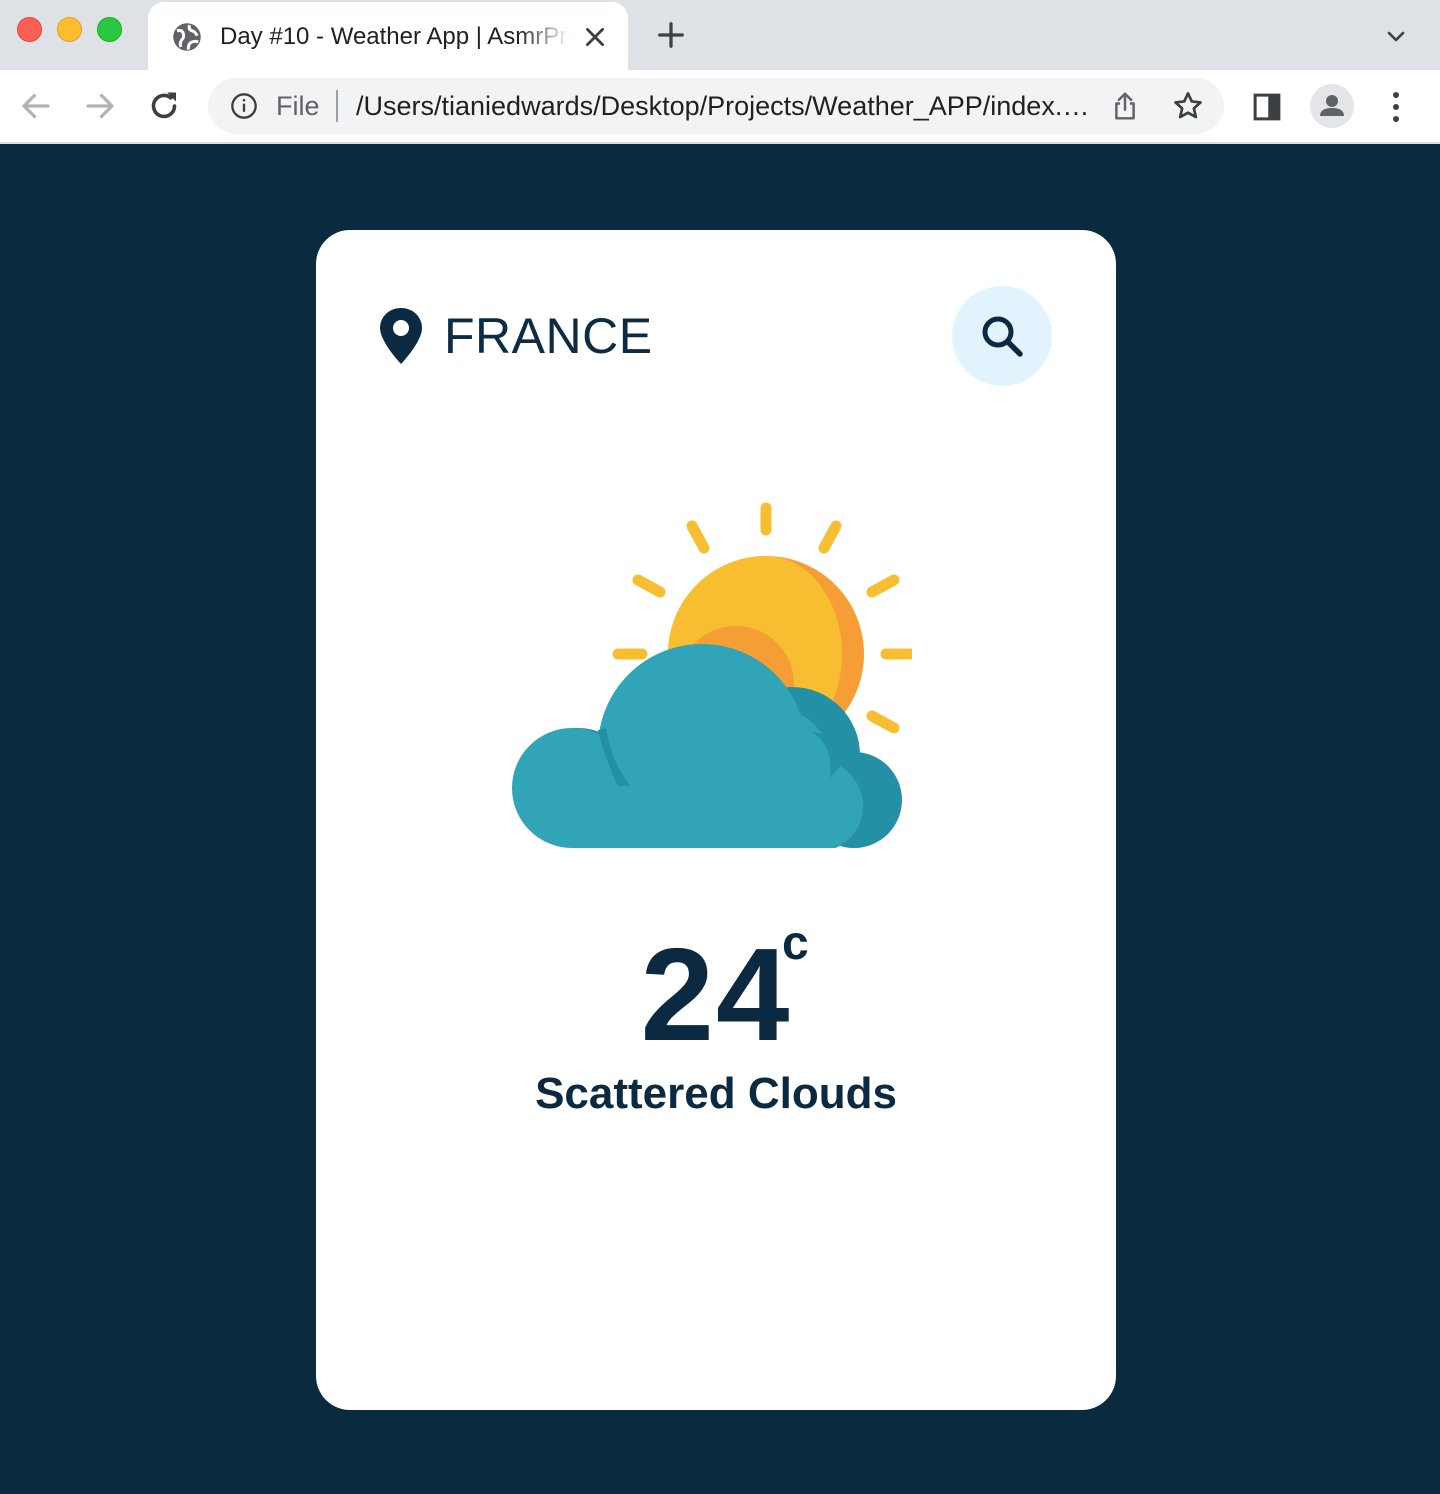  Describe the element at coordinates (1188, 106) in the screenshot. I see `star-icon` at that location.